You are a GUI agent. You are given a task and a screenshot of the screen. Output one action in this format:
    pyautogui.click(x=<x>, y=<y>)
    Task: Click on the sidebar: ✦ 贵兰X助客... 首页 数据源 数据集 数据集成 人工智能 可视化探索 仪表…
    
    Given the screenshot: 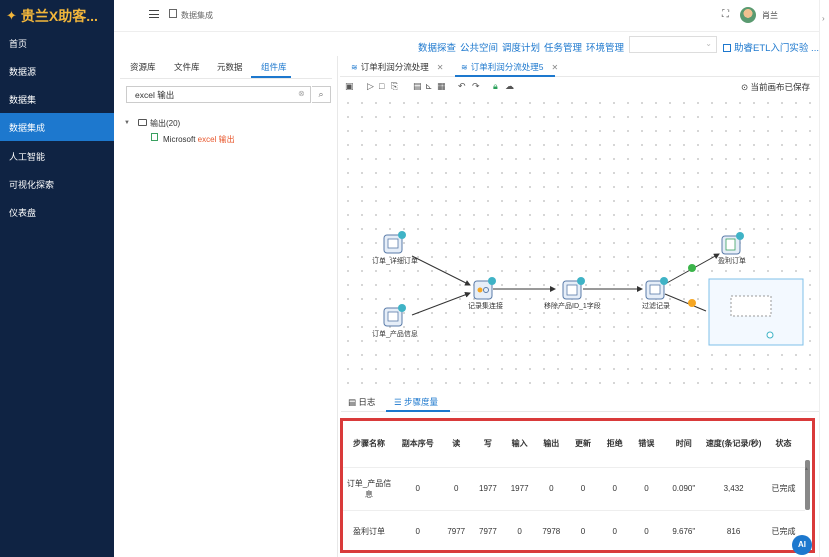 What is the action you would take?
    pyautogui.click(x=57, y=278)
    